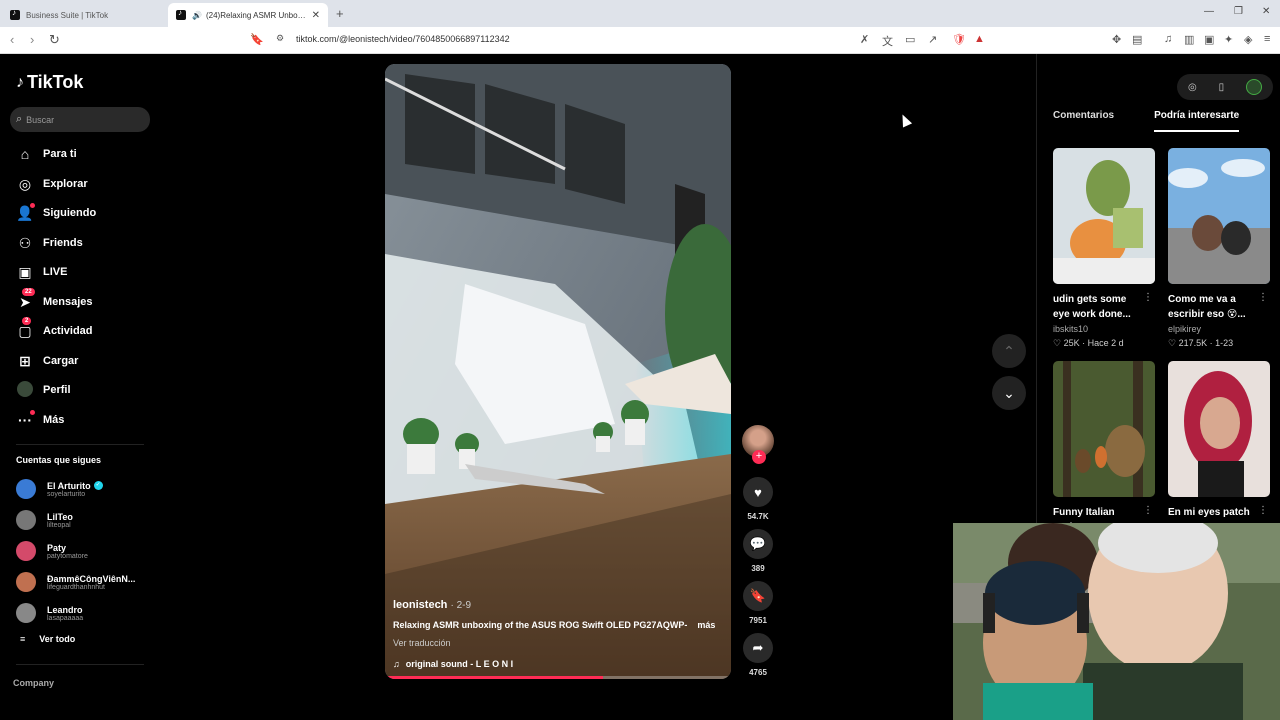 This screenshot has width=1280, height=720. Describe the element at coordinates (57, 390) in the screenshot. I see `sidebar-item-label: Perfil` at that location.